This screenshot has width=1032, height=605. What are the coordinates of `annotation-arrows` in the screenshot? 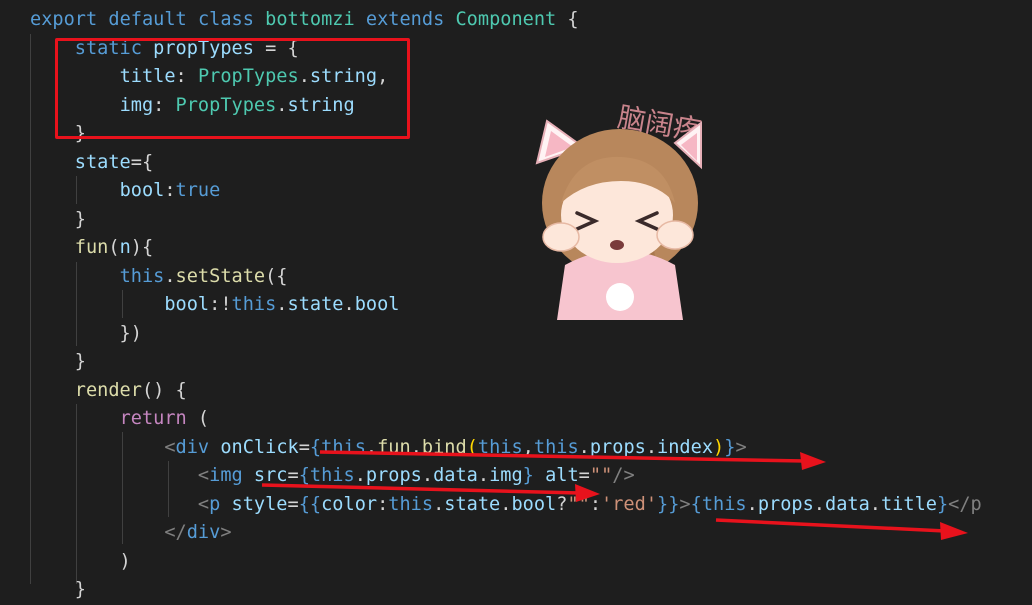 It's located at (614, 495).